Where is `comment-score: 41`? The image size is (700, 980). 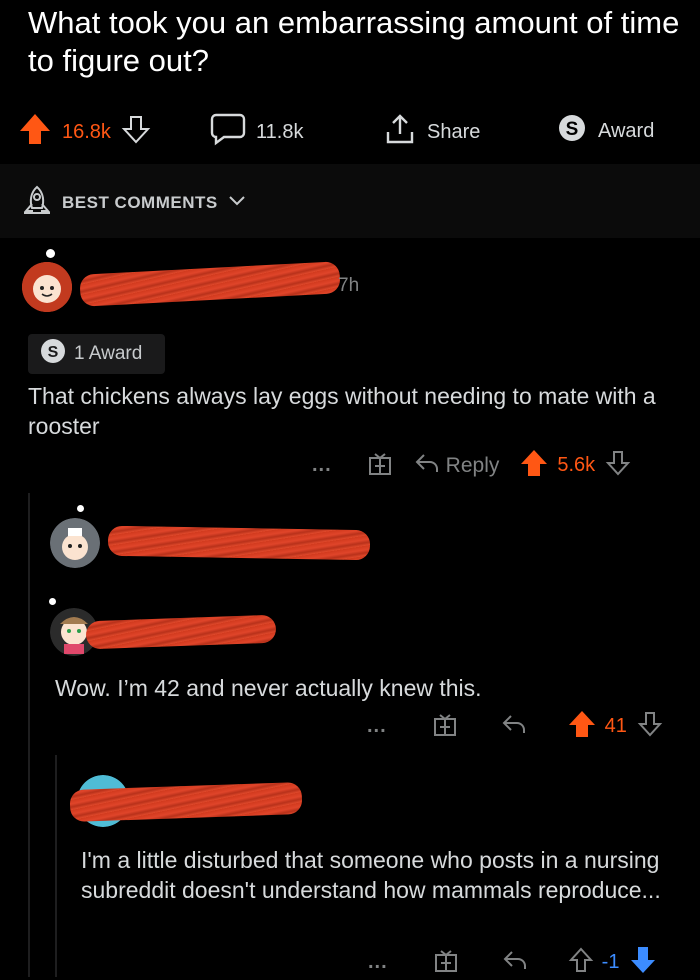
comment-score: 41 is located at coordinates (615, 726).